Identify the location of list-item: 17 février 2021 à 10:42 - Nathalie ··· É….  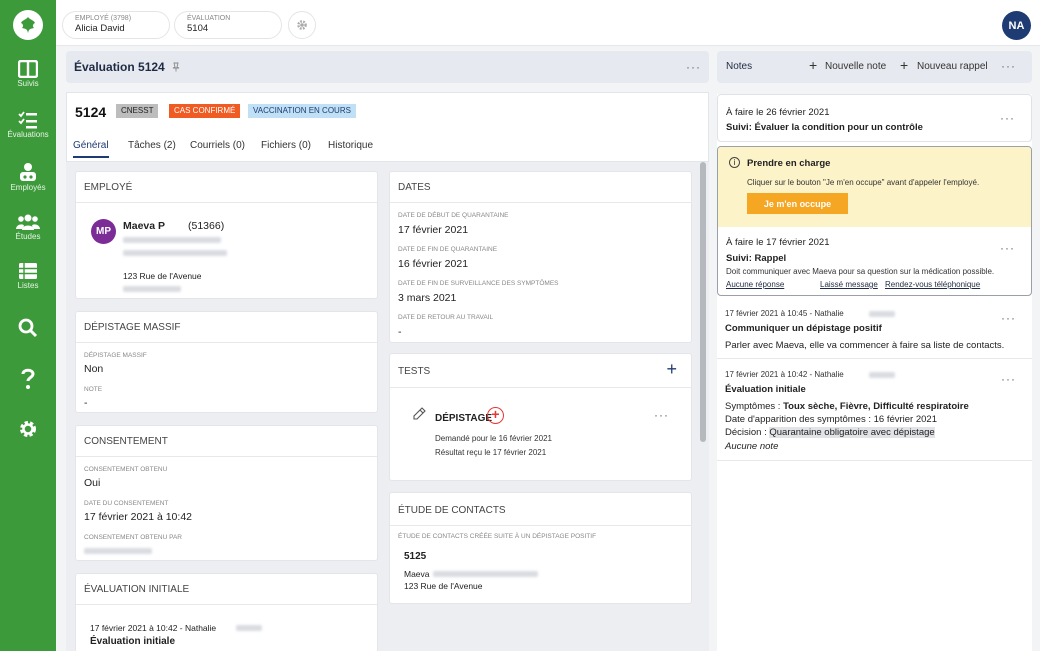
(874, 412).